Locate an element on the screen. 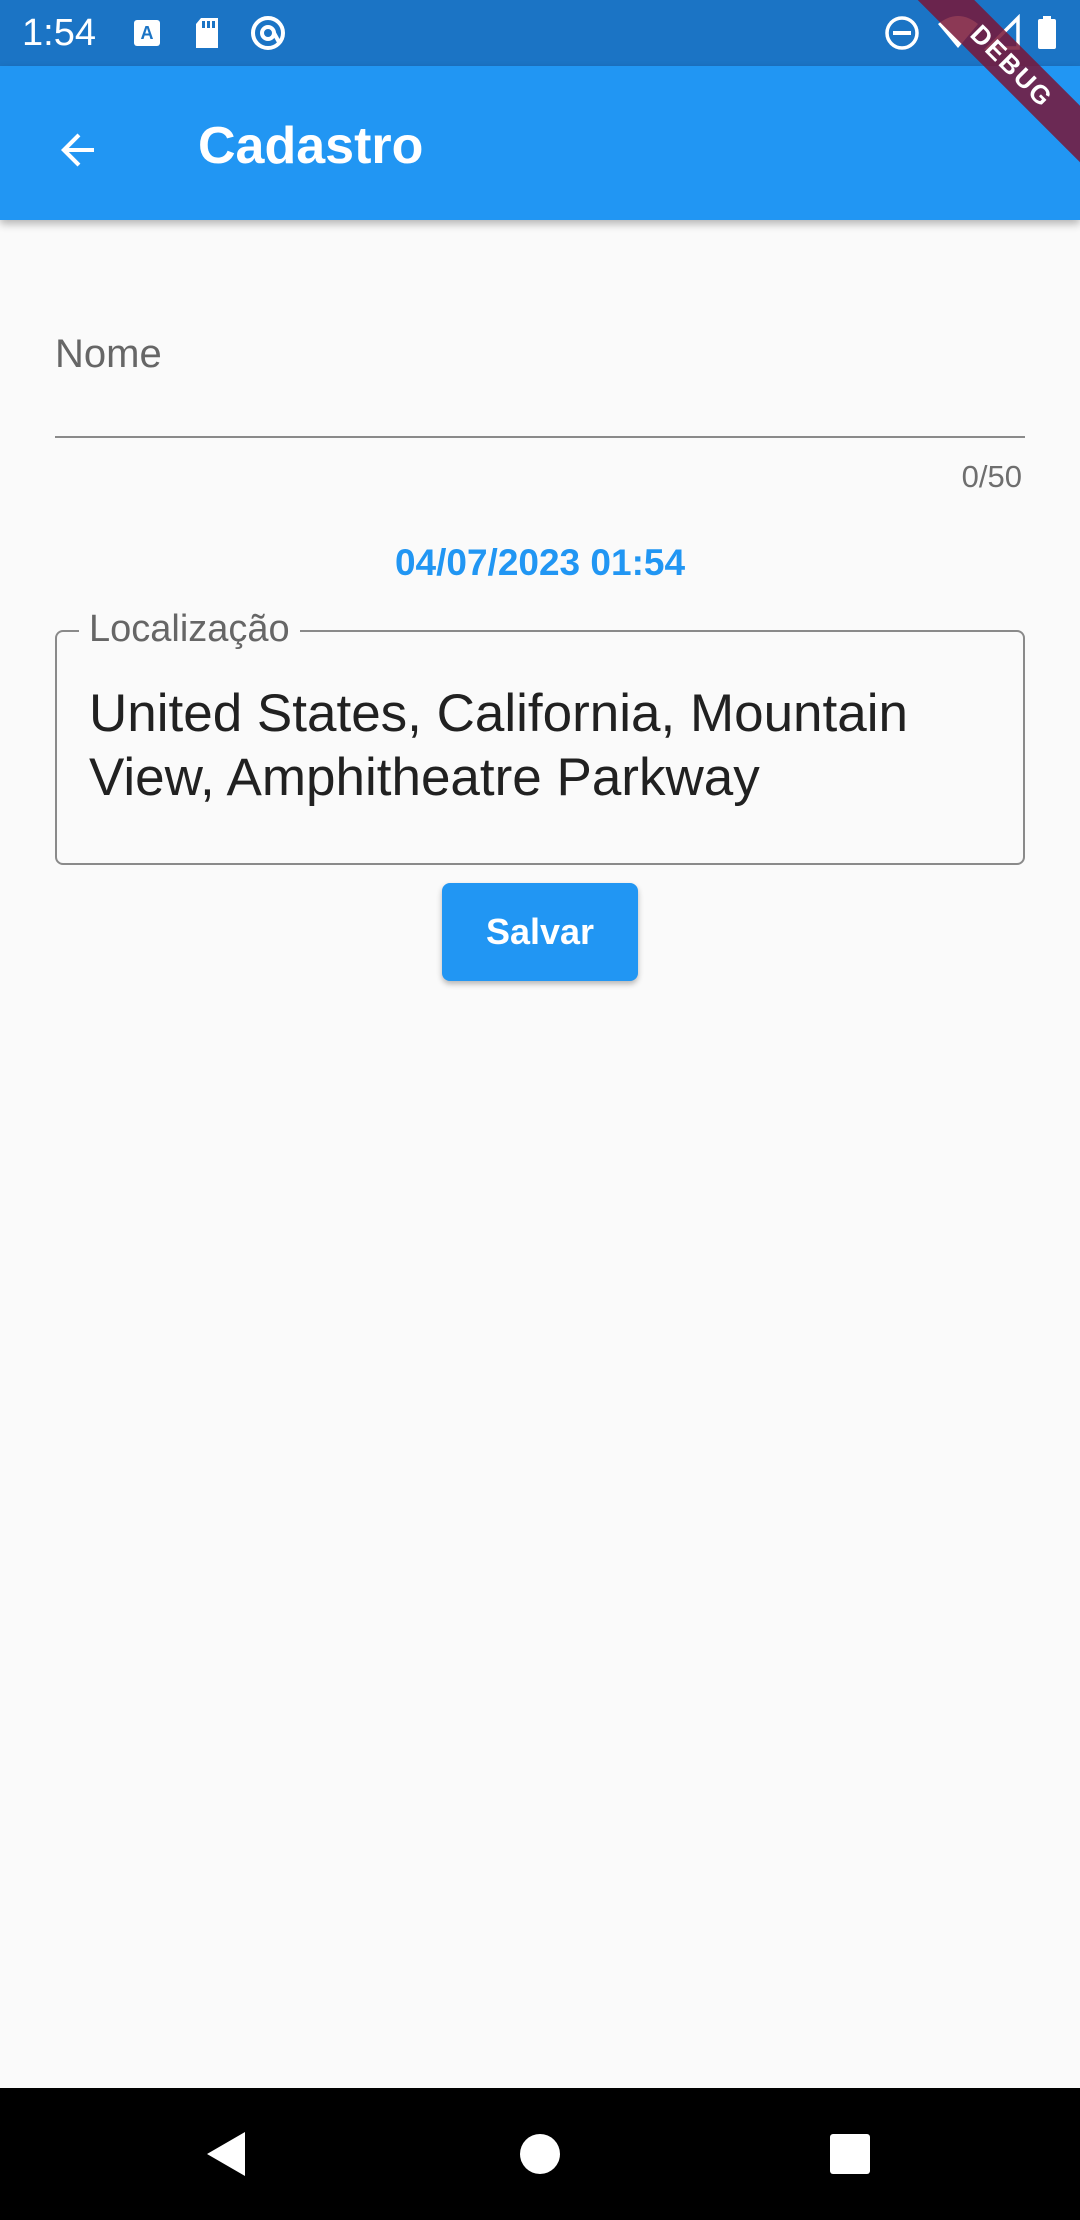  back-triangle-icon is located at coordinates (226, 2154).